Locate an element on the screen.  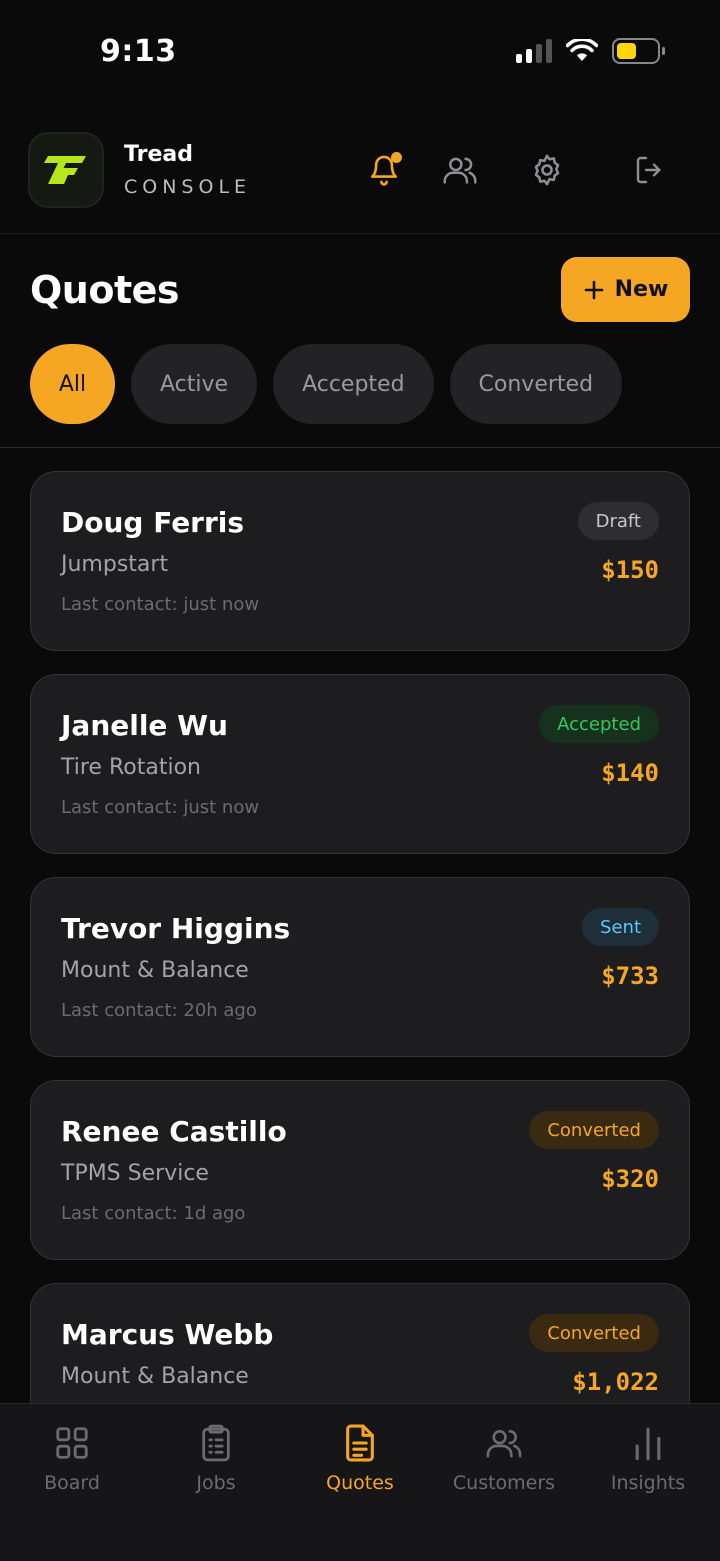
service-name: Jumpstart is located at coordinates (115, 564).